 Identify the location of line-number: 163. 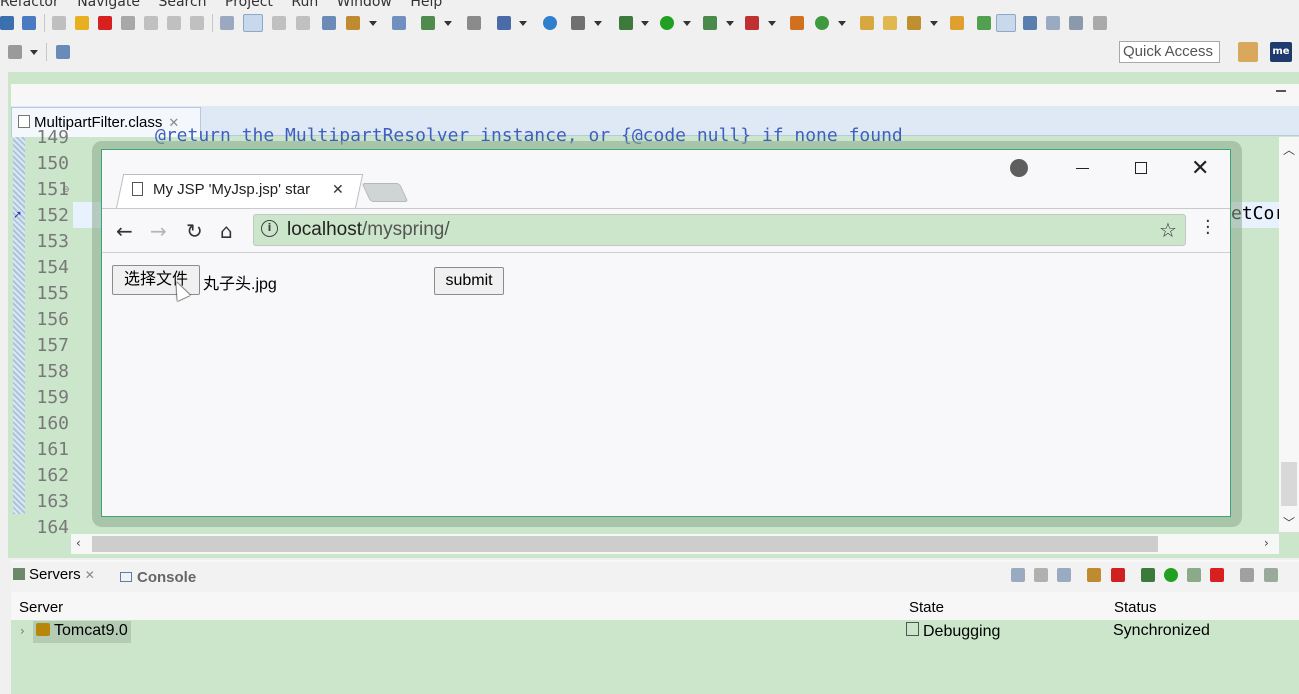
(52, 501).